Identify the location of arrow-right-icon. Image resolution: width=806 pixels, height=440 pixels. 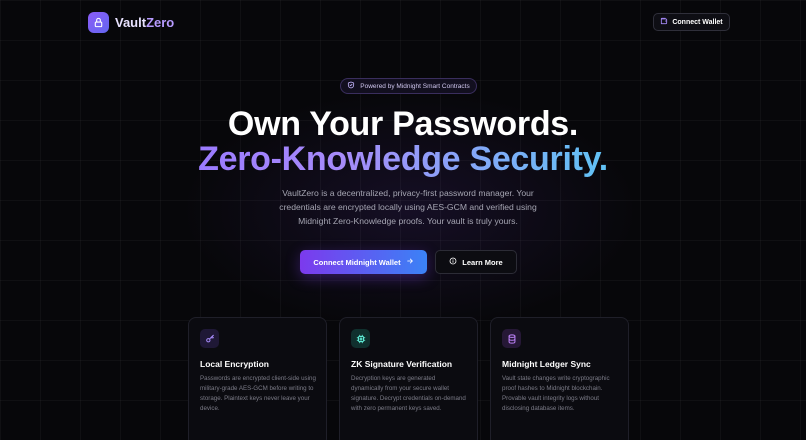
(410, 262).